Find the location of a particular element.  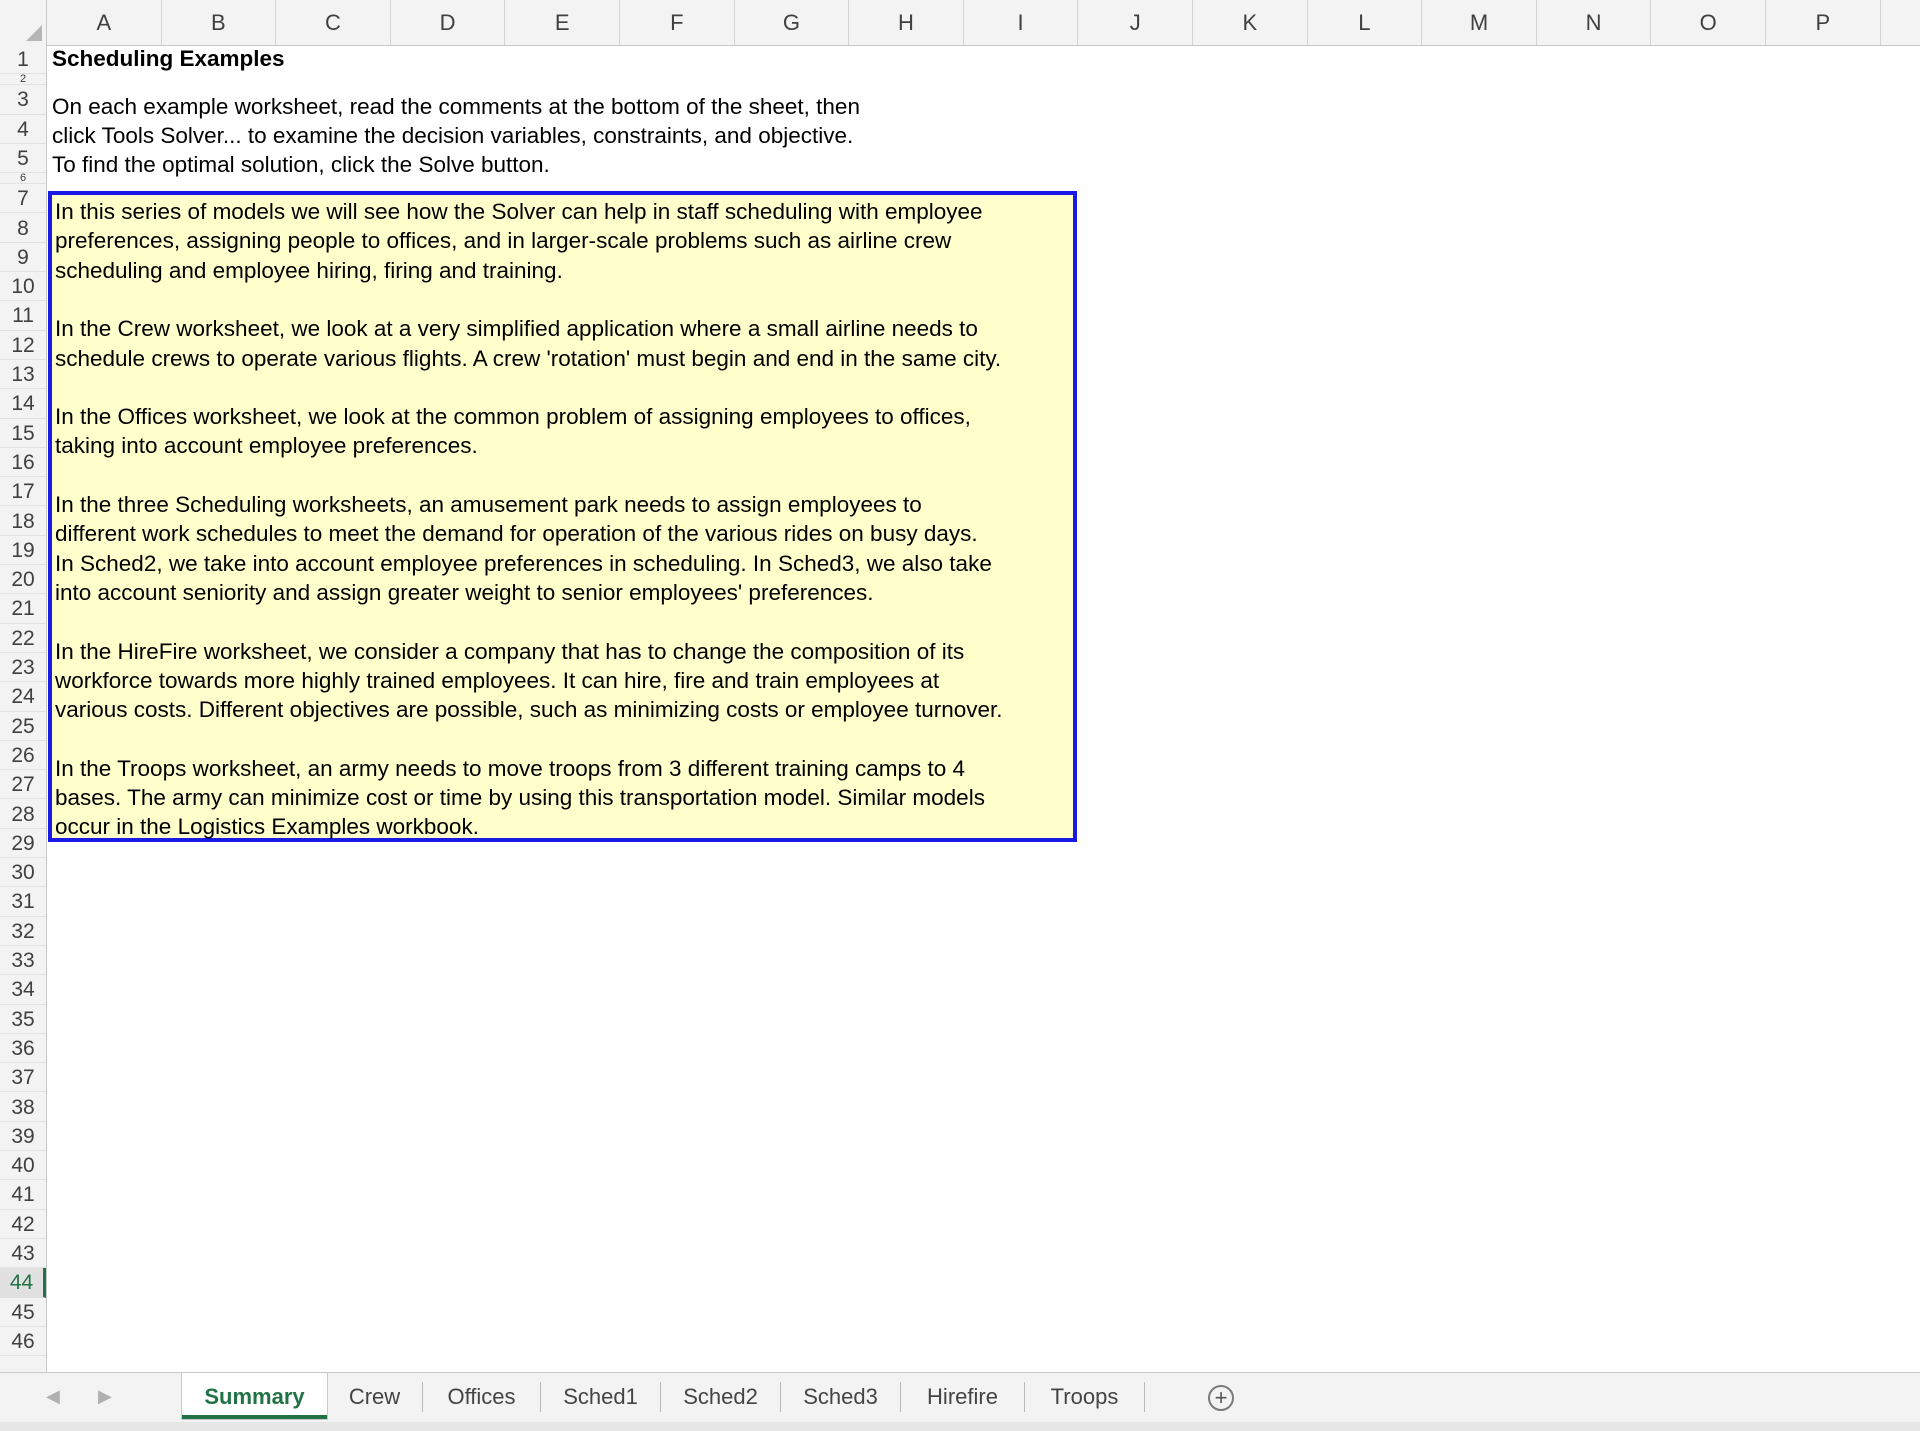

row-header: 46 is located at coordinates (23, 1342).